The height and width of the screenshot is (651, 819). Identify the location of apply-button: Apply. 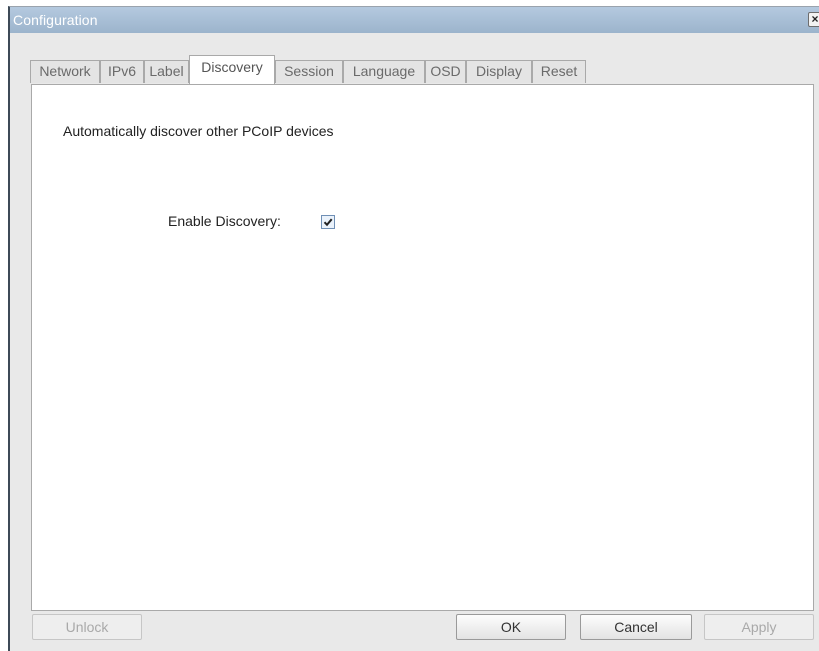
(759, 627).